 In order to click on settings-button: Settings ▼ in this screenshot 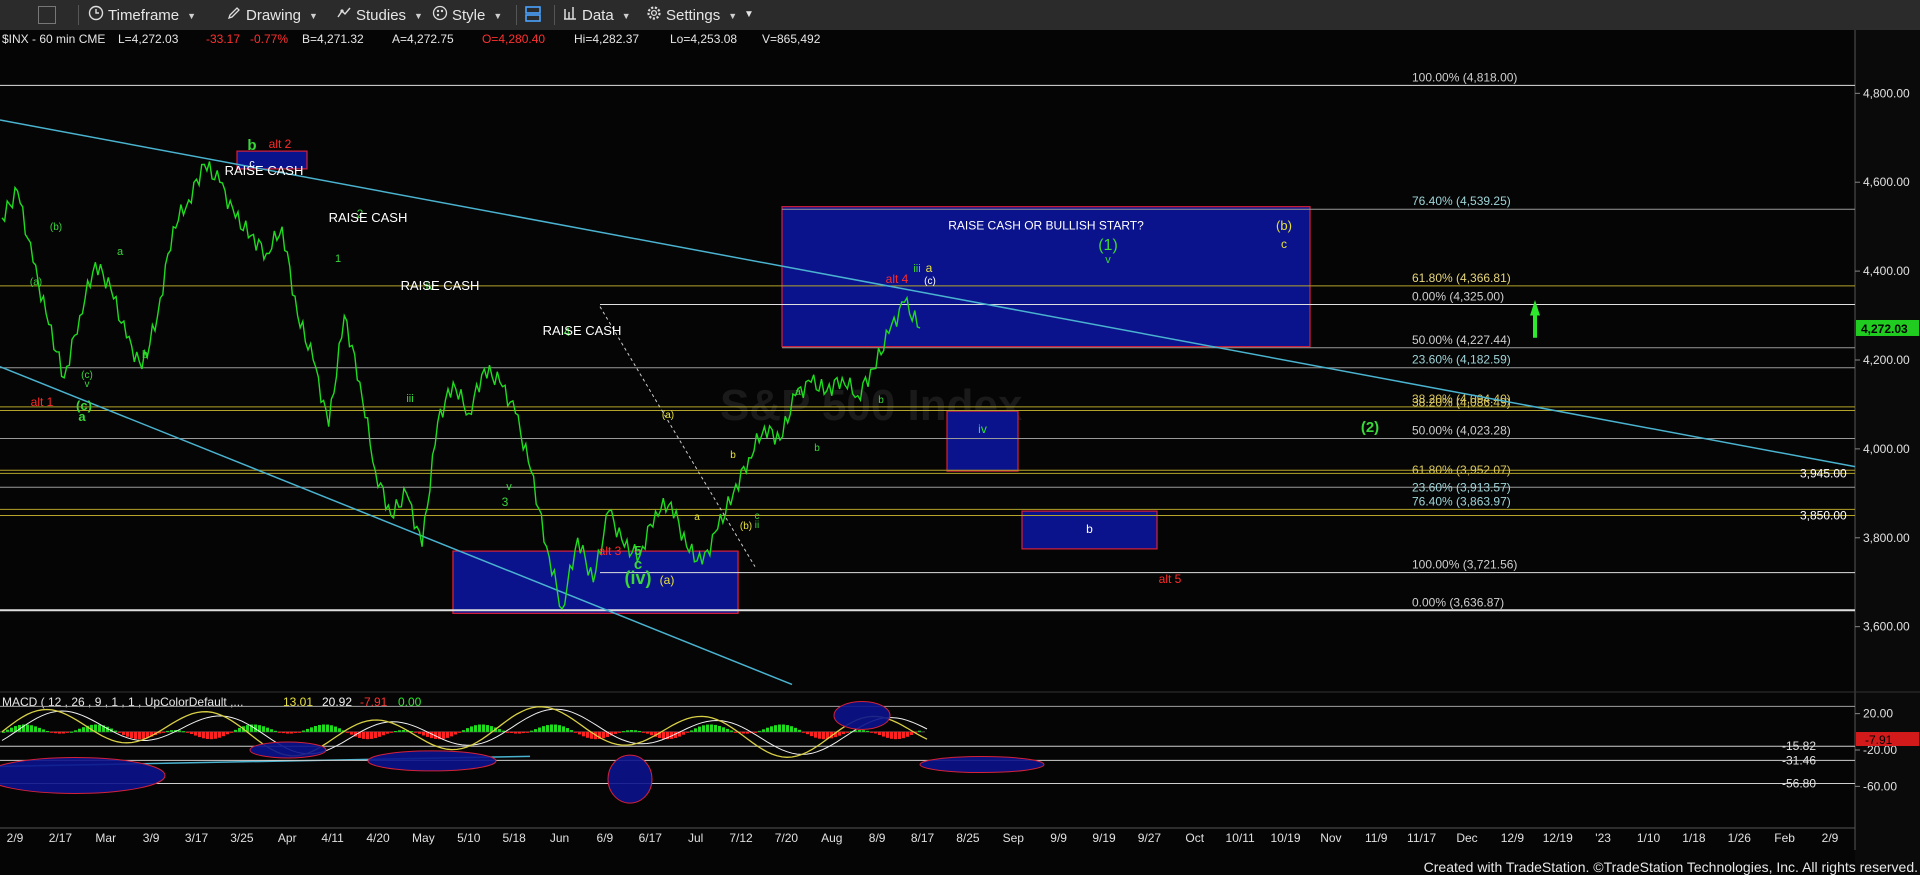, I will do `click(691, 15)`.